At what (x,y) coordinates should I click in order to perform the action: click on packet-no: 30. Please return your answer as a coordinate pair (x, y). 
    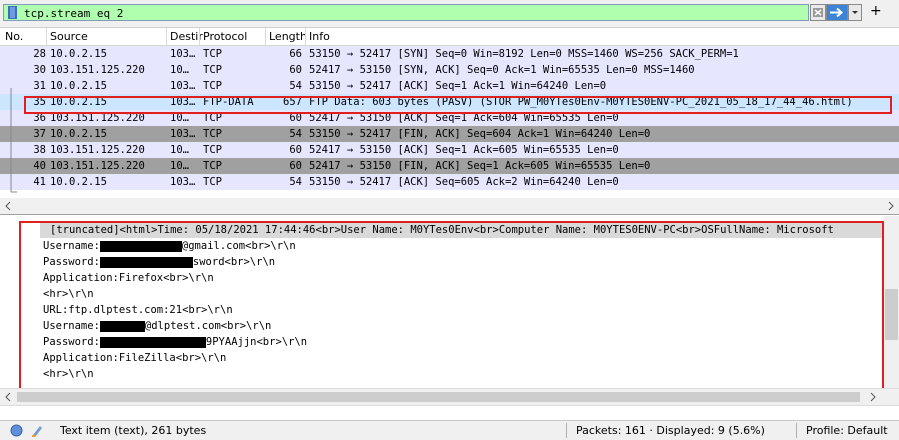
    Looking at the image, I should click on (39, 70).